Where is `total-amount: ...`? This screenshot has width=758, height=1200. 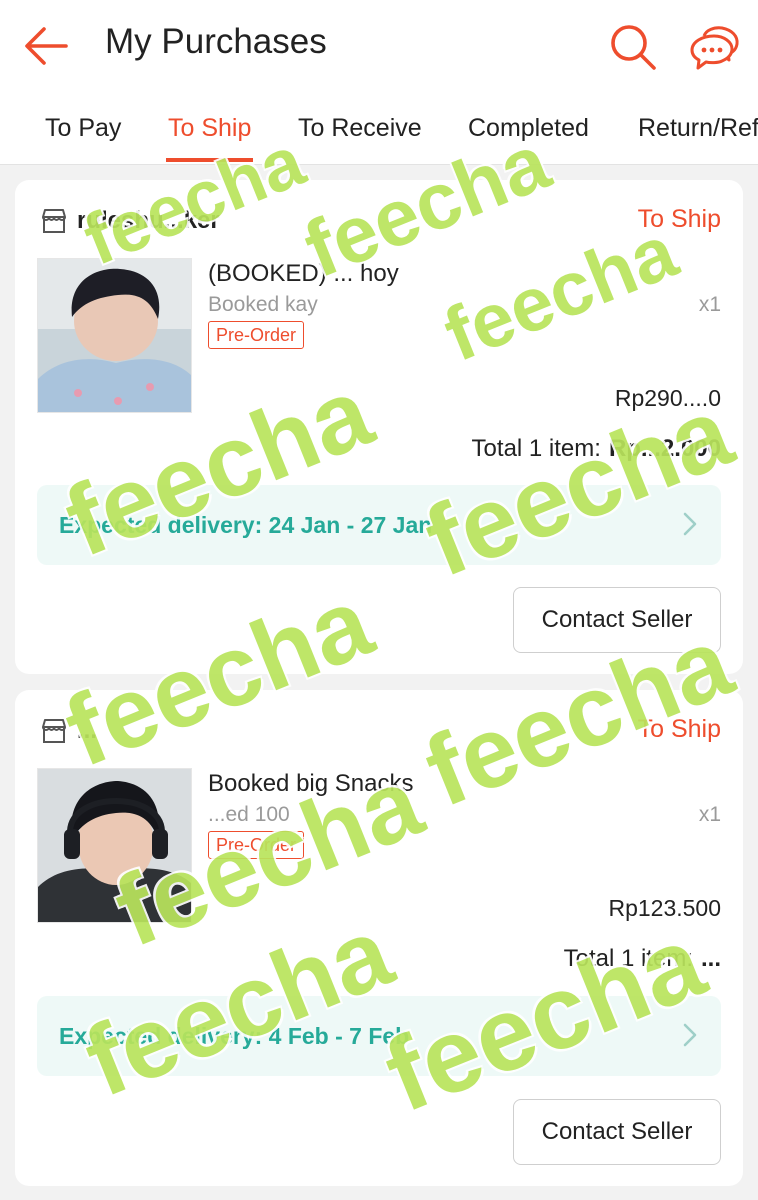
total-amount: ... is located at coordinates (710, 958).